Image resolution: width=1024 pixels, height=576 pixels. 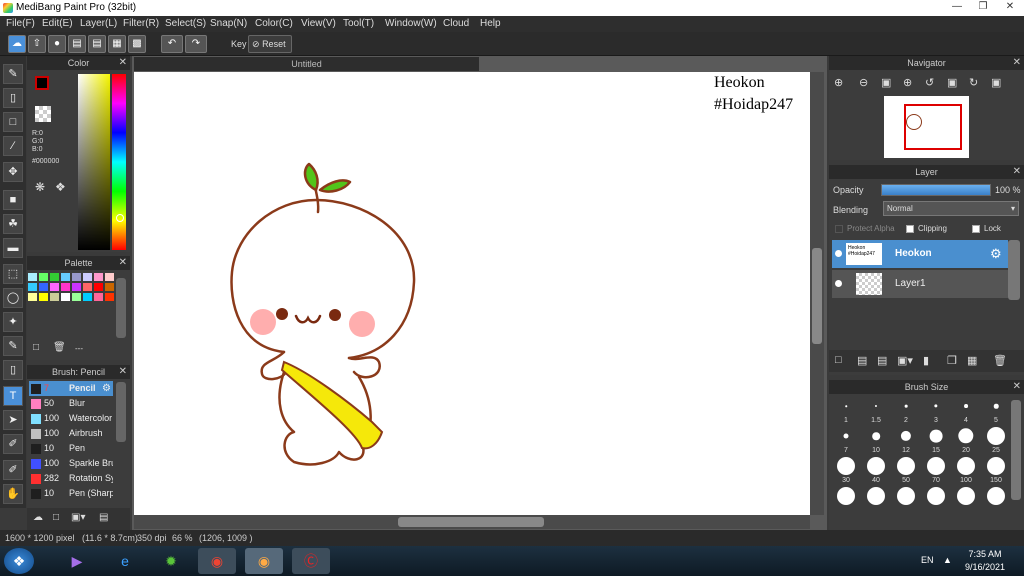 What do you see at coordinates (71, 403) in the screenshot?
I see `brush-item-blur: 50 Blur` at bounding box center [71, 403].